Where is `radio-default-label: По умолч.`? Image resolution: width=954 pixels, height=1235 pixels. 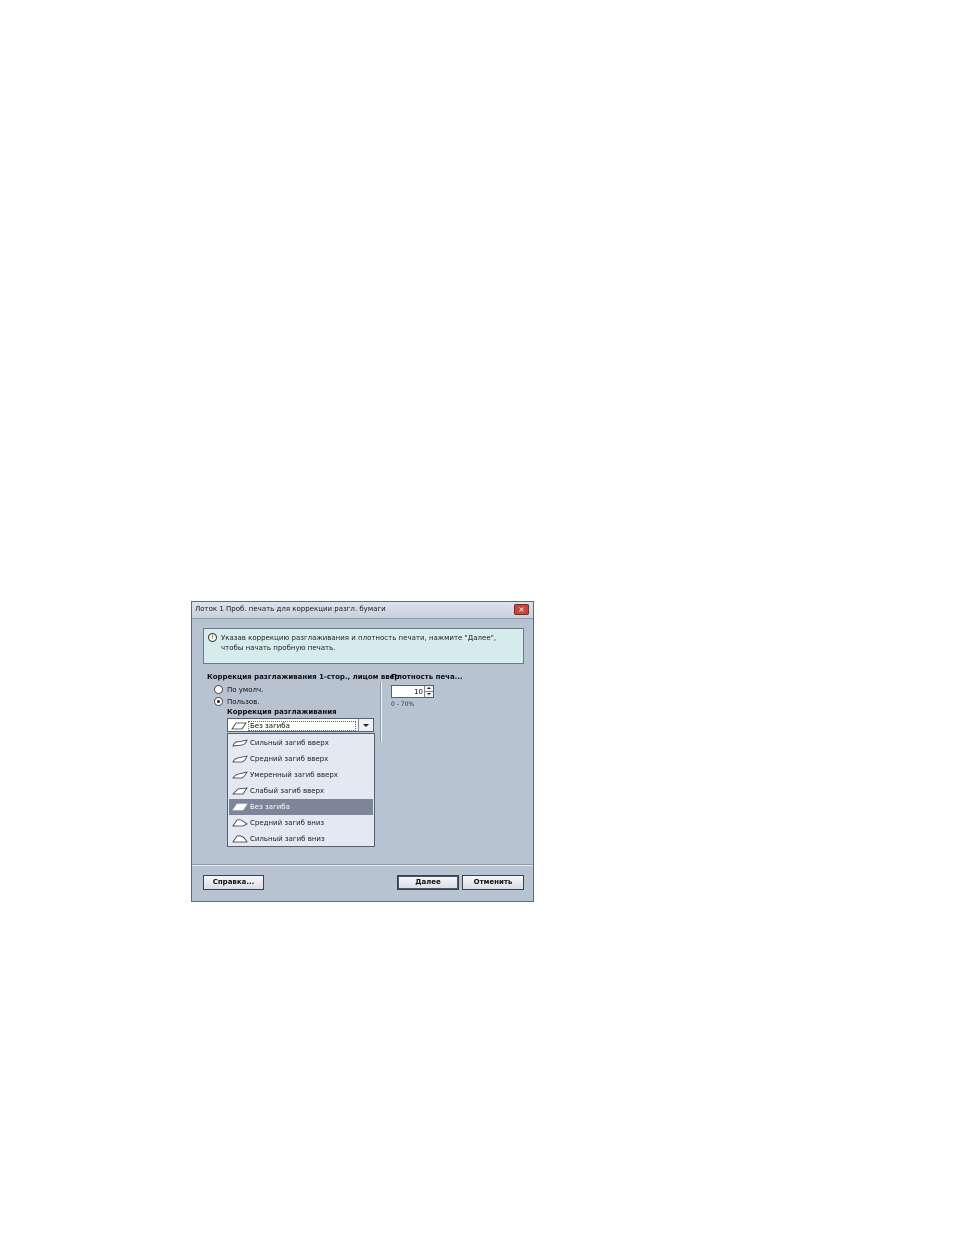 radio-default-label: По умолч. is located at coordinates (245, 690).